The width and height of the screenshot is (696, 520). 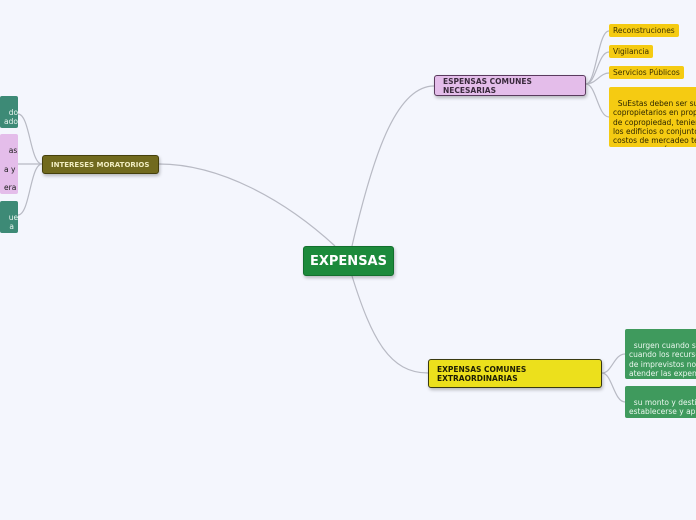 I want to click on topic-label: INTERESES MORATORIOS, so click(x=100, y=164).